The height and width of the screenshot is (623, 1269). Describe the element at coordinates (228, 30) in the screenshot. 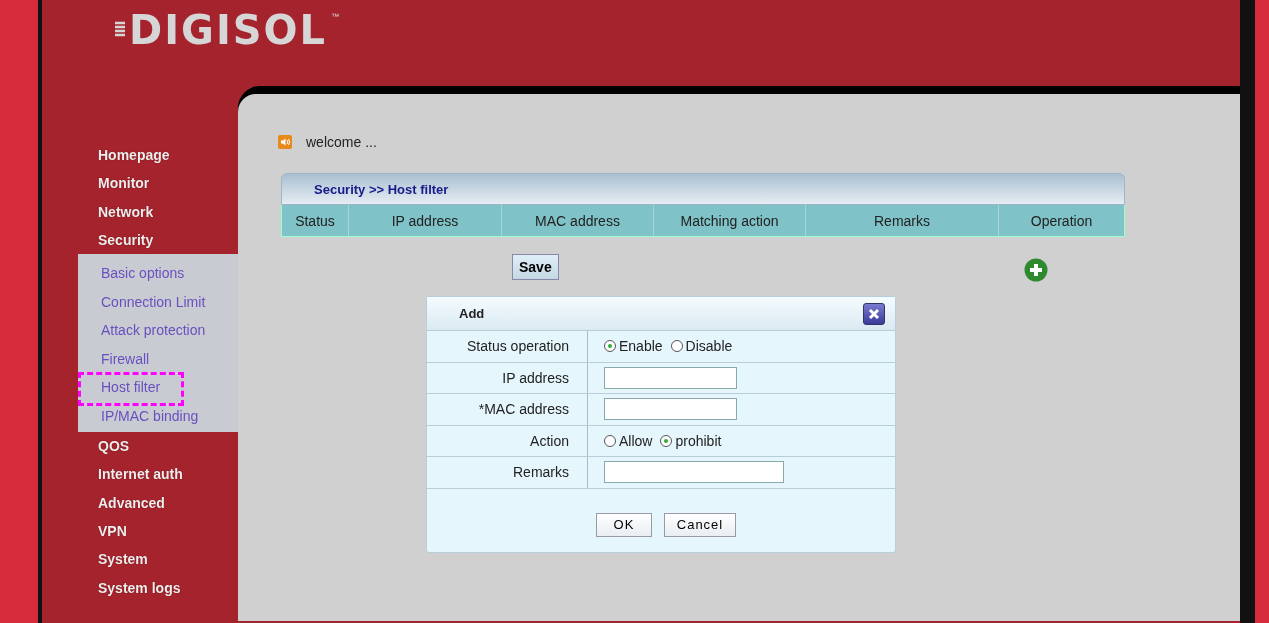

I see `brand-logo: DIGISOL` at that location.